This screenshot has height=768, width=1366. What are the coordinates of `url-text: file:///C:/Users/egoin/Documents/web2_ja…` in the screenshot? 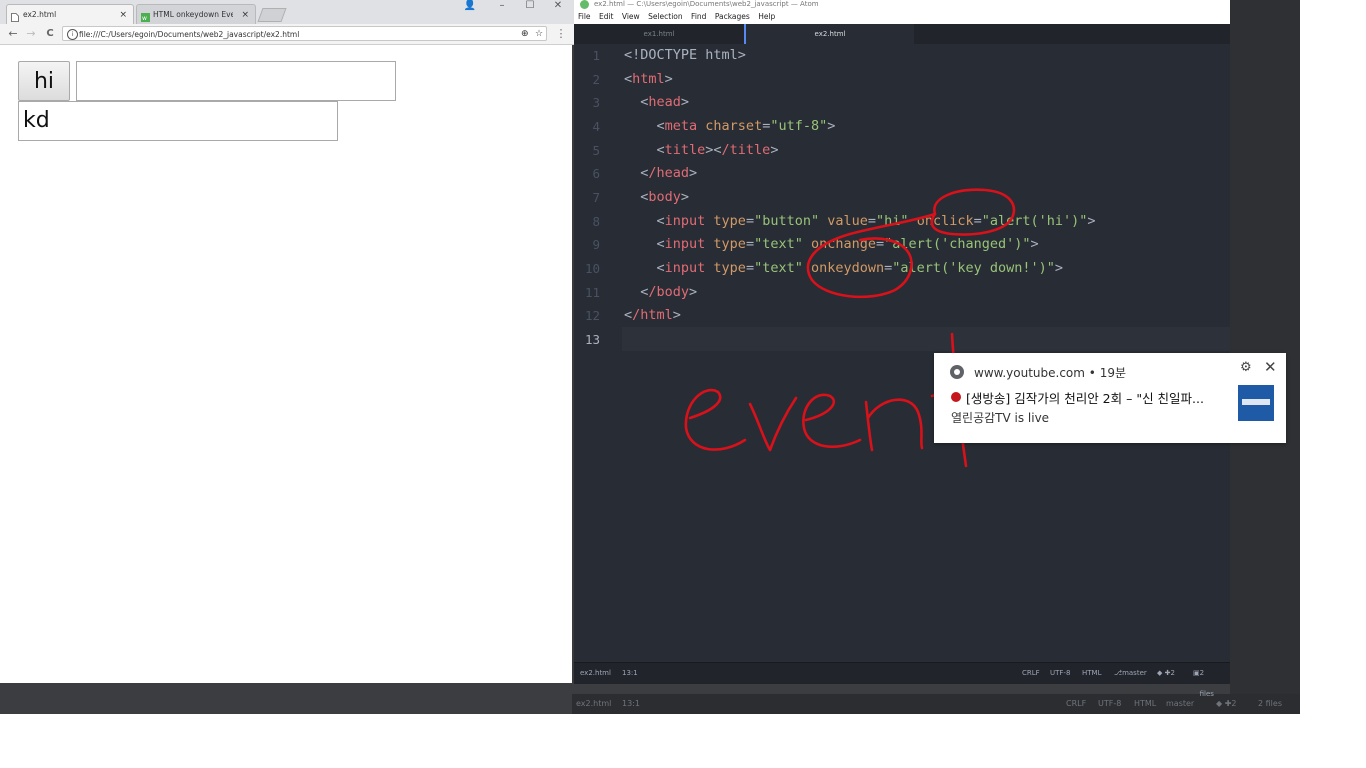 It's located at (189, 34).